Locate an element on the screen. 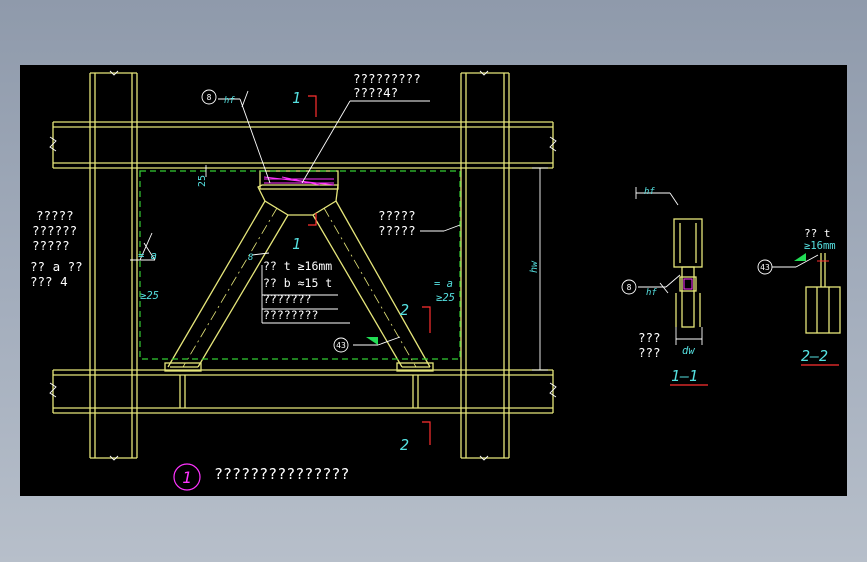 The width and height of the screenshot is (867, 562). weld-a-right: = a is located at coordinates (443, 284).